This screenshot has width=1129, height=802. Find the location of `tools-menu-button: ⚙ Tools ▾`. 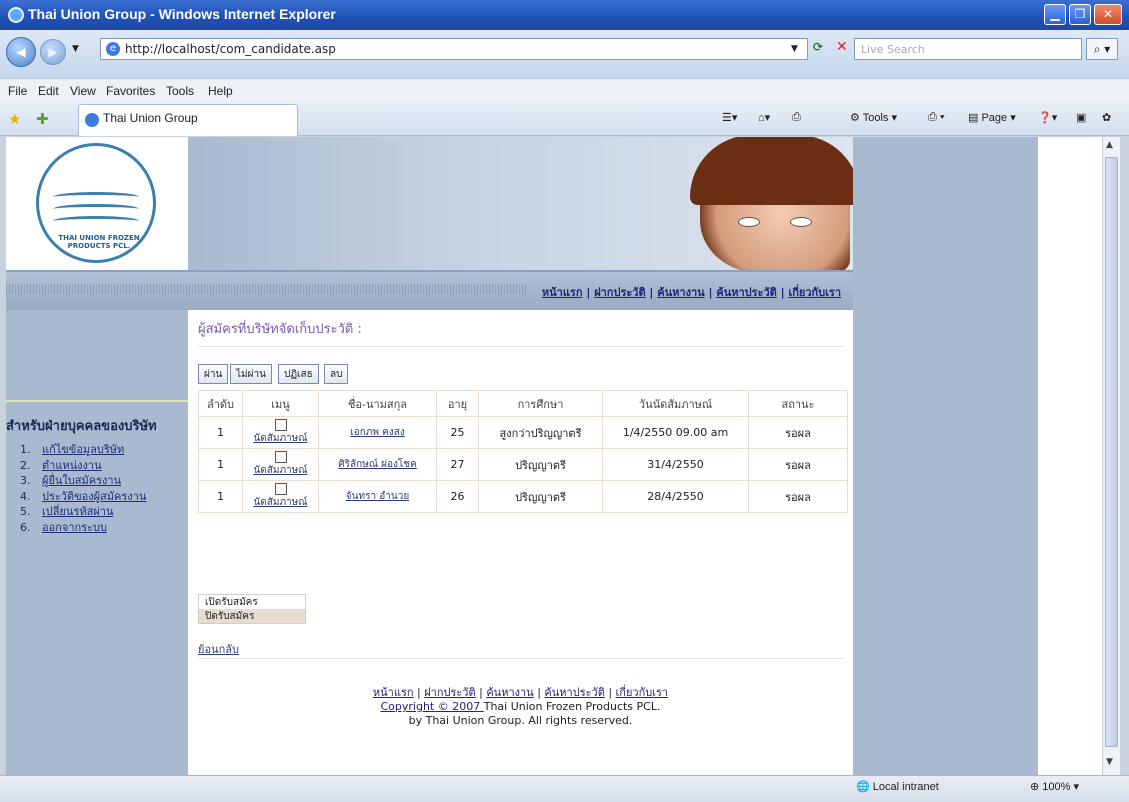

tools-menu-button: ⚙ Tools ▾ is located at coordinates (873, 117).